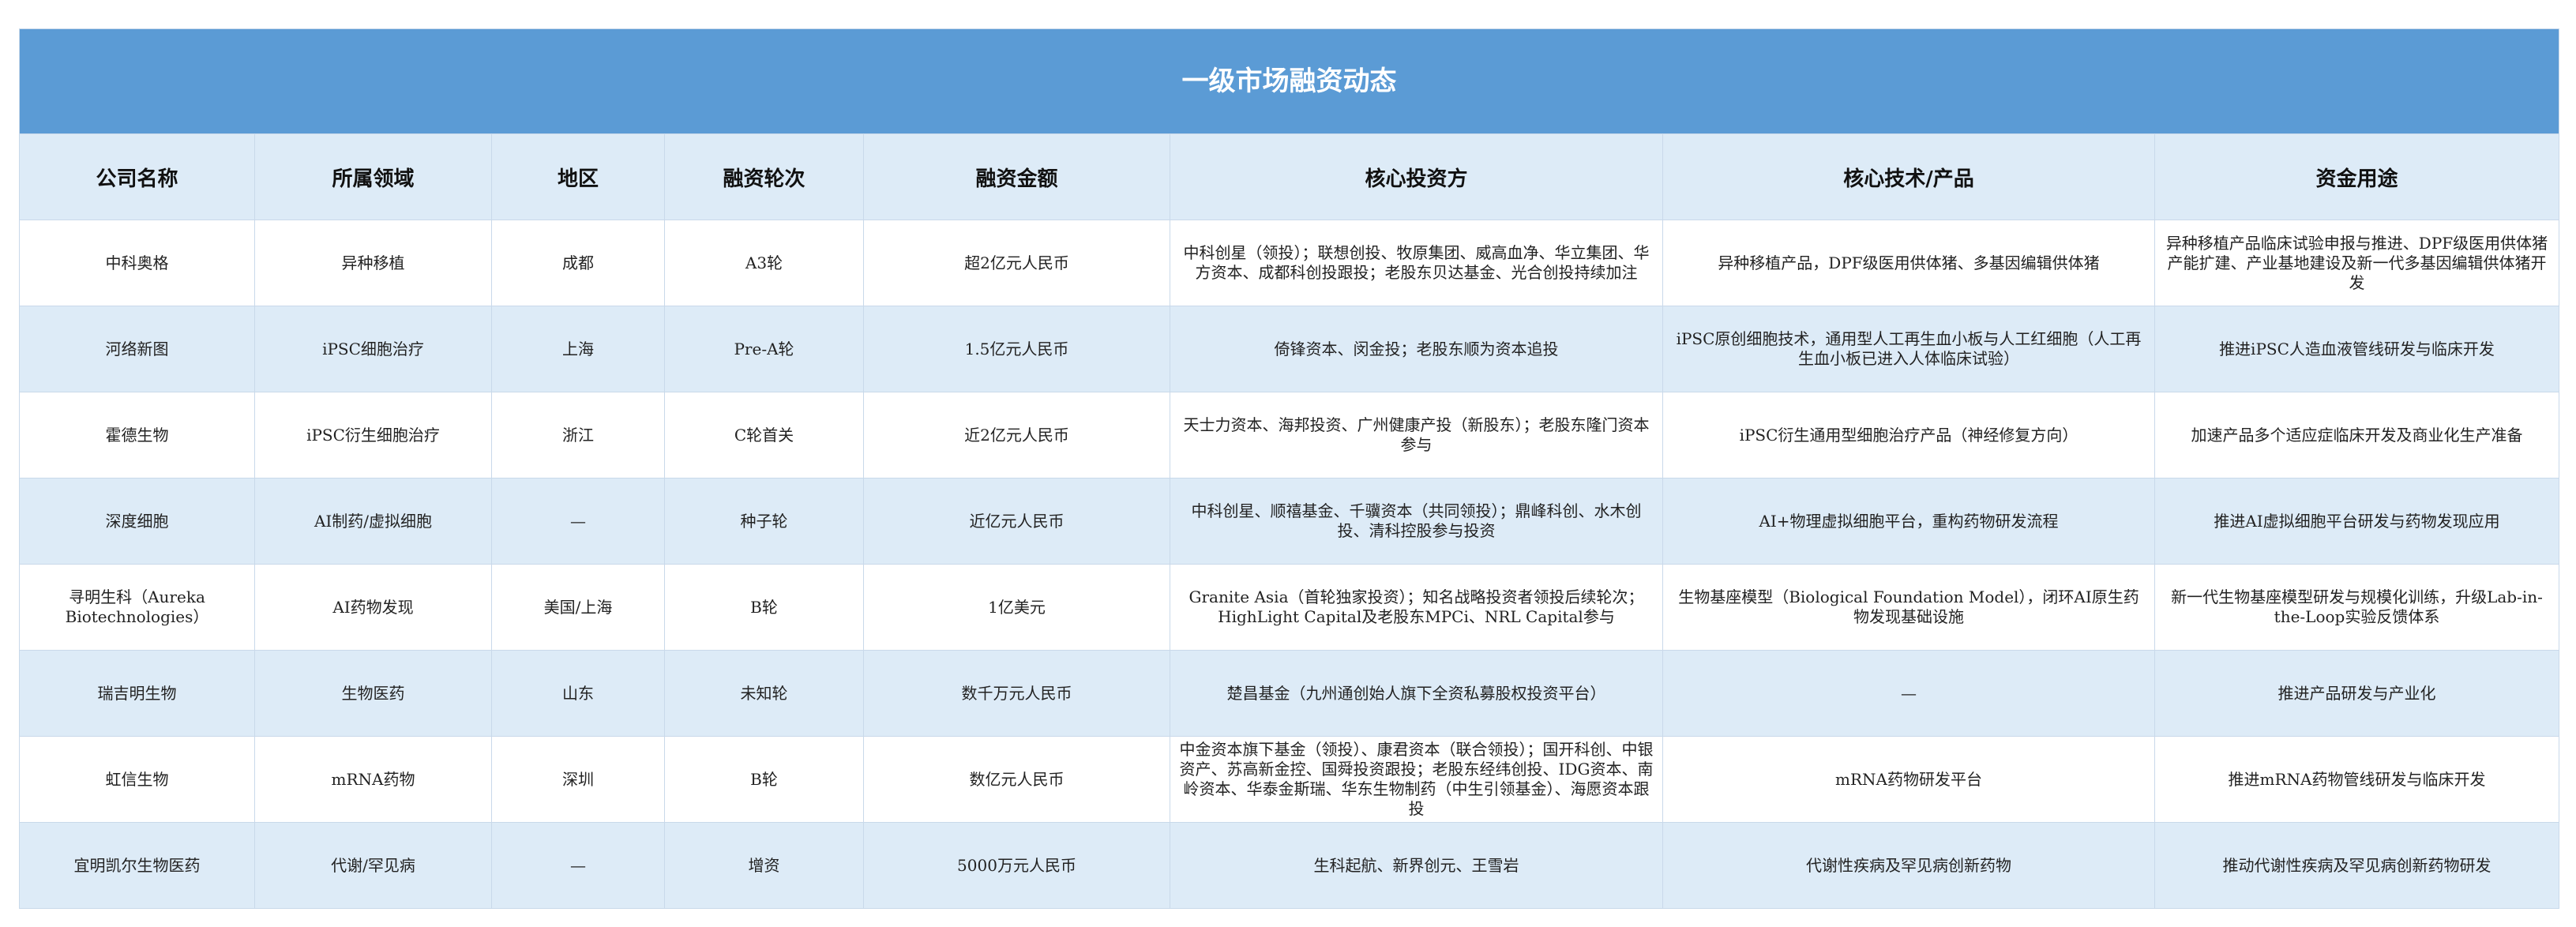  Describe the element at coordinates (578, 435) in the screenshot. I see `cell-region: 浙江` at that location.